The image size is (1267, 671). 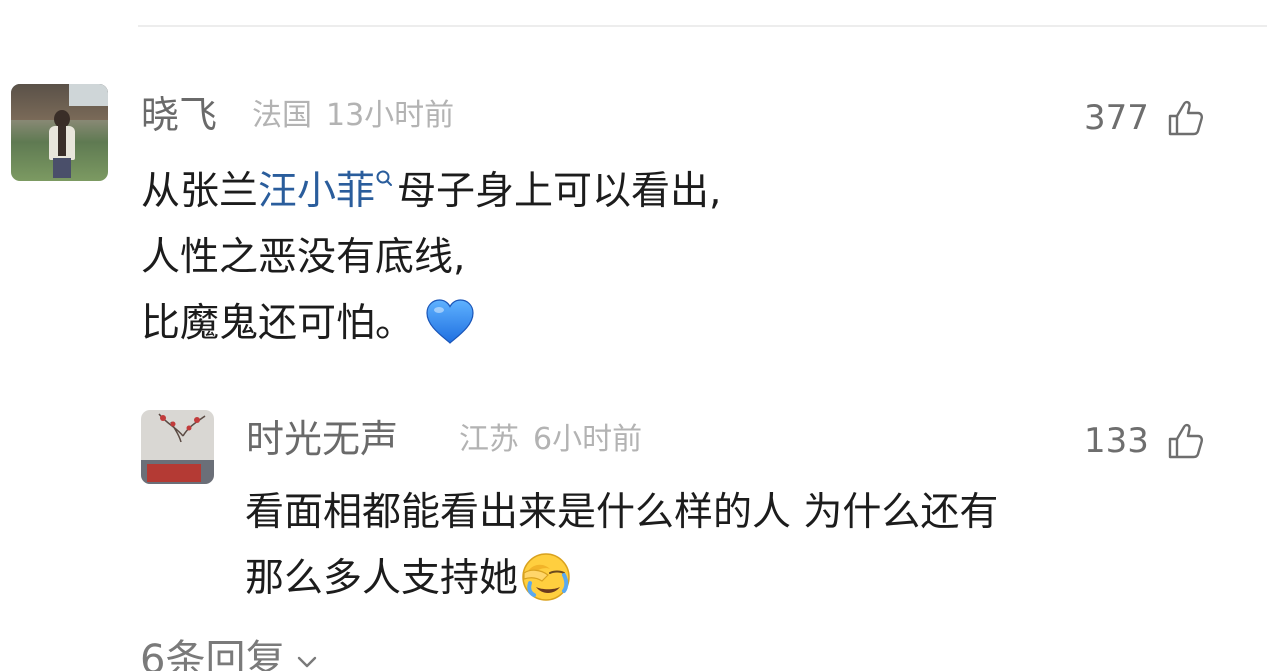 I want to click on search-link: 汪小菲, so click(x=316, y=191).